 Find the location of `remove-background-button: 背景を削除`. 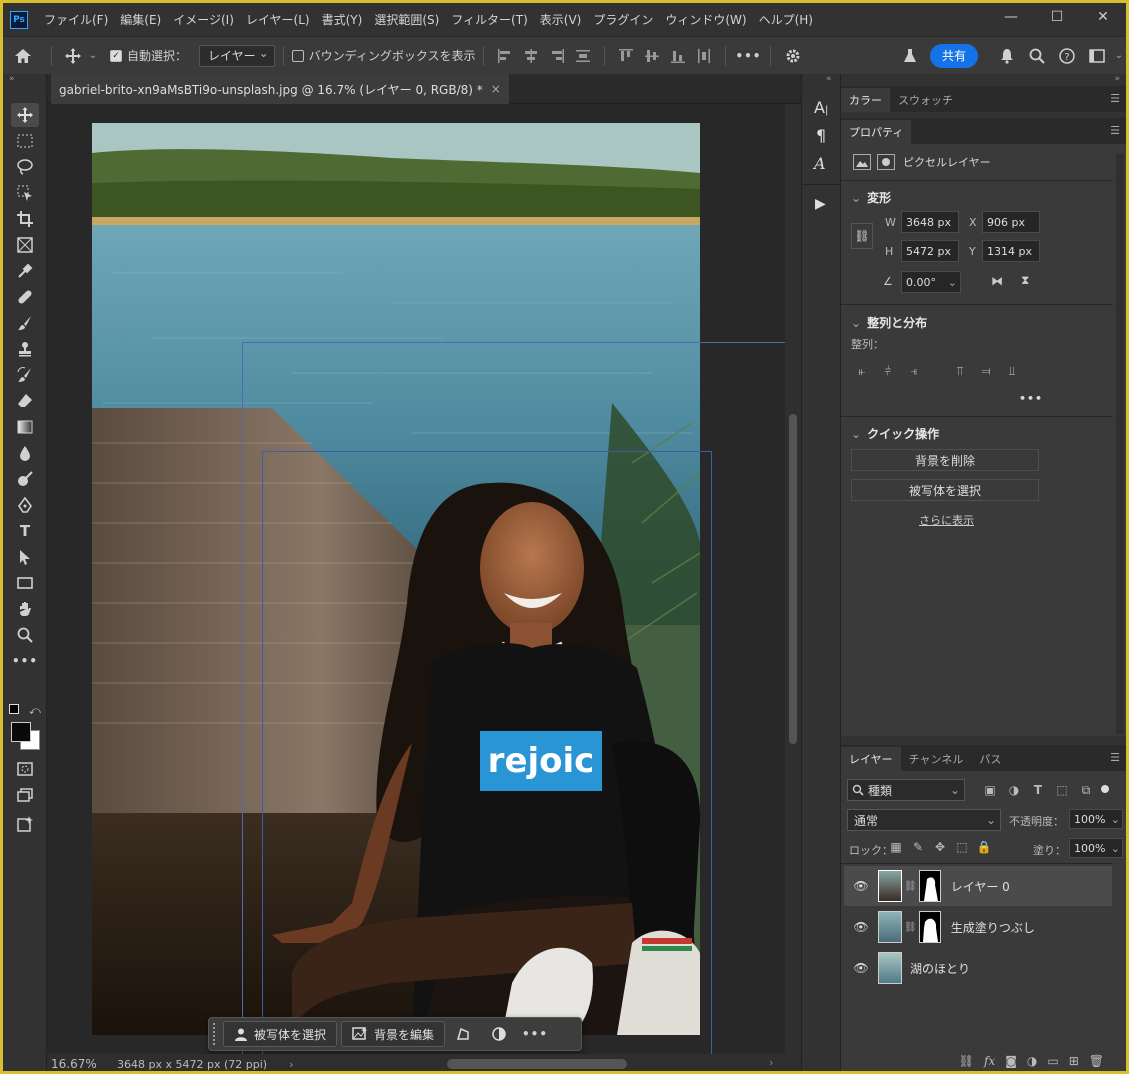

remove-background-button: 背景を削除 is located at coordinates (945, 460).